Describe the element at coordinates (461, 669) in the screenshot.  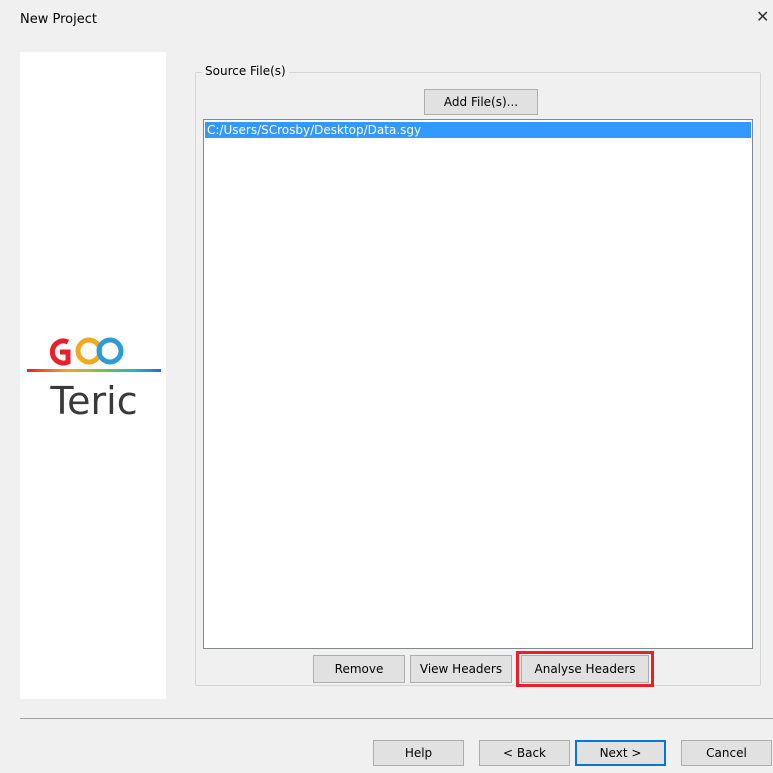
I see `view-headers-button: View Headers` at that location.